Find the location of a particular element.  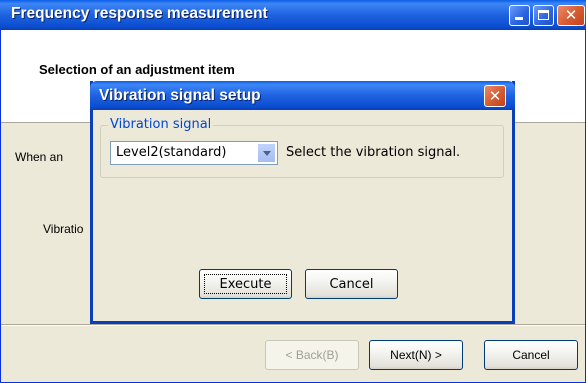

back-button: < Back(B) is located at coordinates (312, 355).